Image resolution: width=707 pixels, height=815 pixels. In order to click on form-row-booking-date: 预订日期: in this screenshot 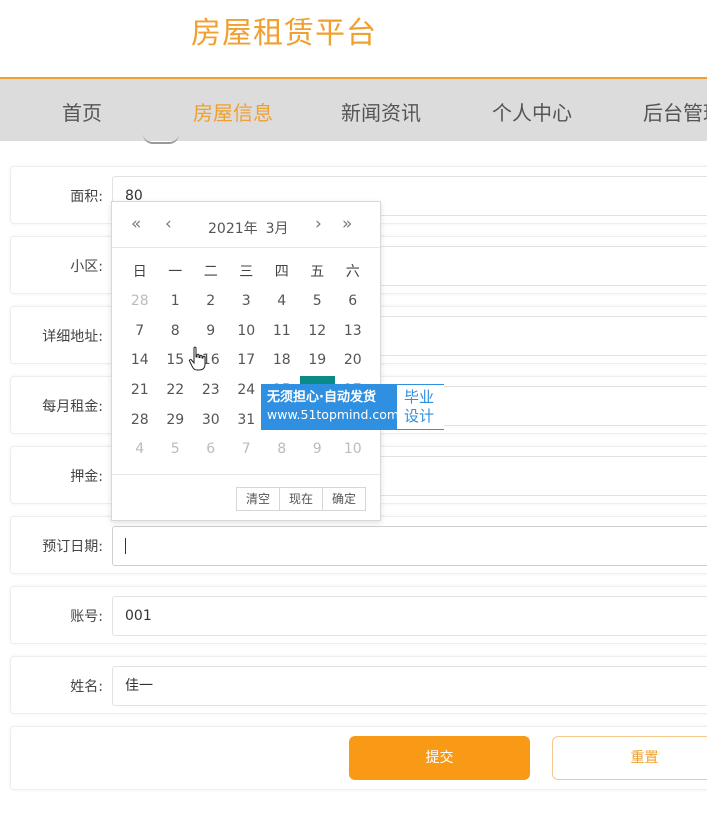, I will do `click(358, 545)`.